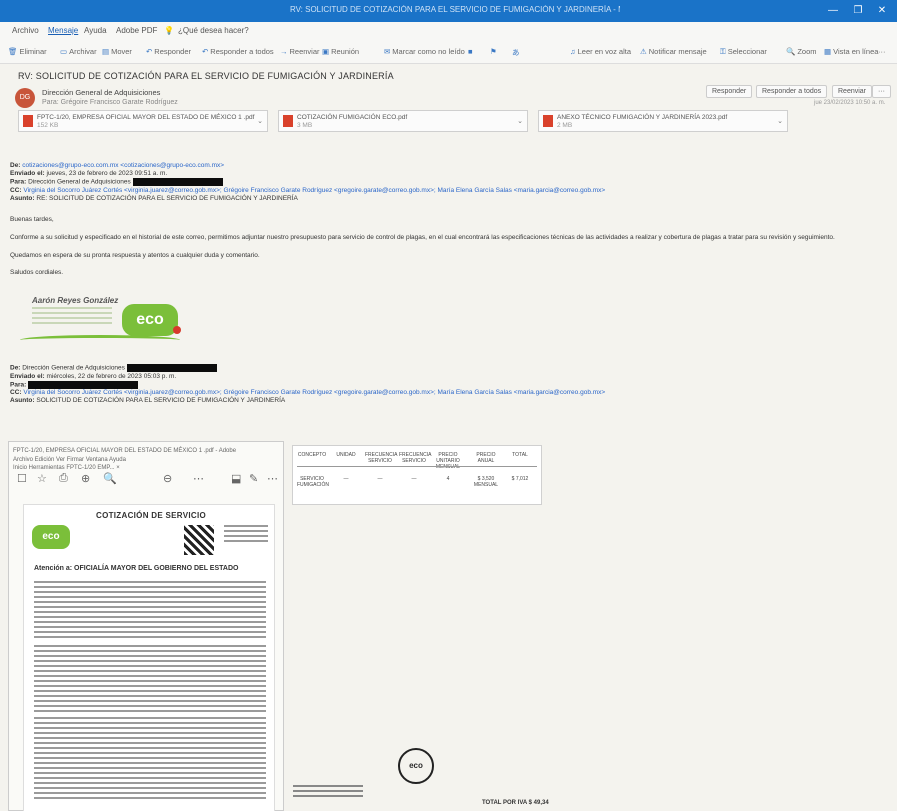  I want to click on pdf-menu: Archivo Edición Ver Firmar Ventana Ayuda, so click(69, 460).